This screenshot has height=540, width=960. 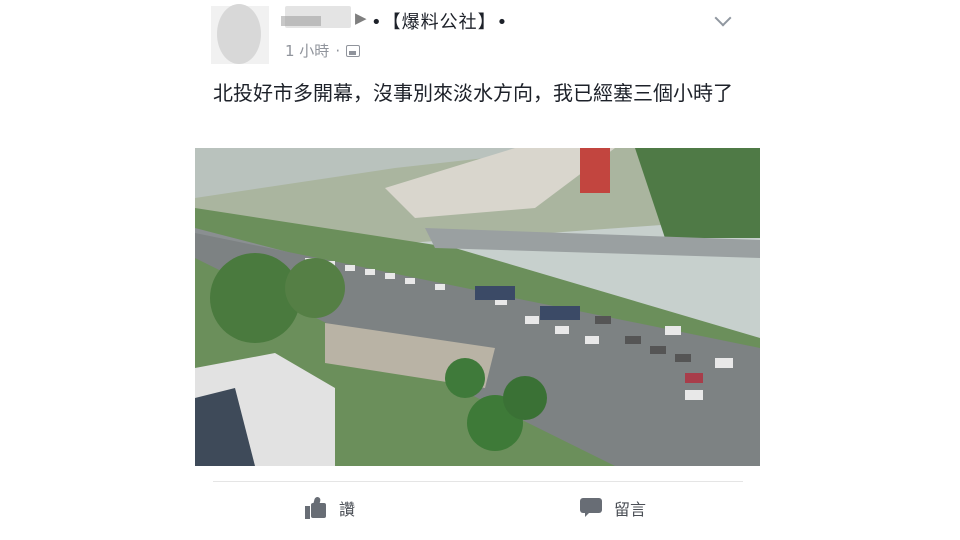 I want to click on like-label: 讚, so click(x=347, y=509).